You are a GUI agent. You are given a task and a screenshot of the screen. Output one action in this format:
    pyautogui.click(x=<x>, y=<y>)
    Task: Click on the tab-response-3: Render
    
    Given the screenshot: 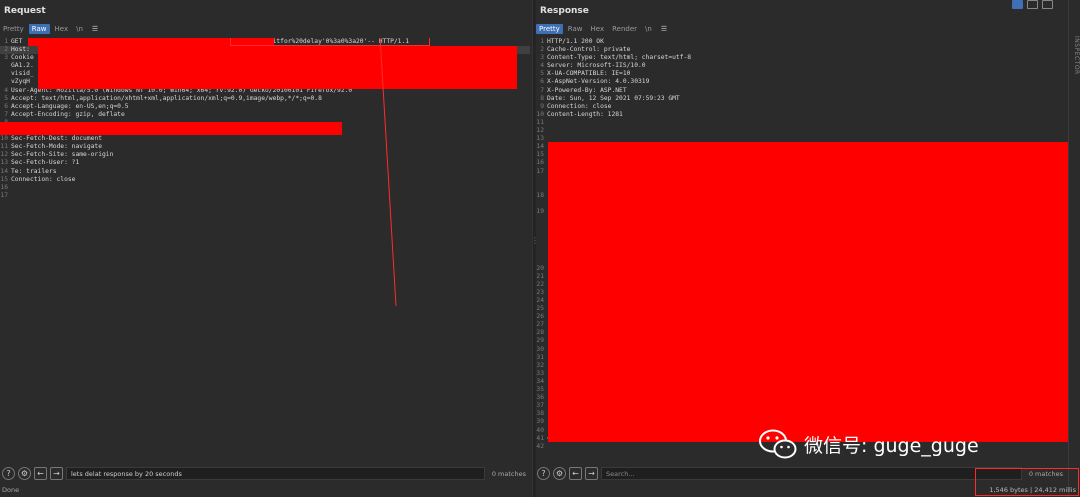 What is the action you would take?
    pyautogui.click(x=624, y=29)
    